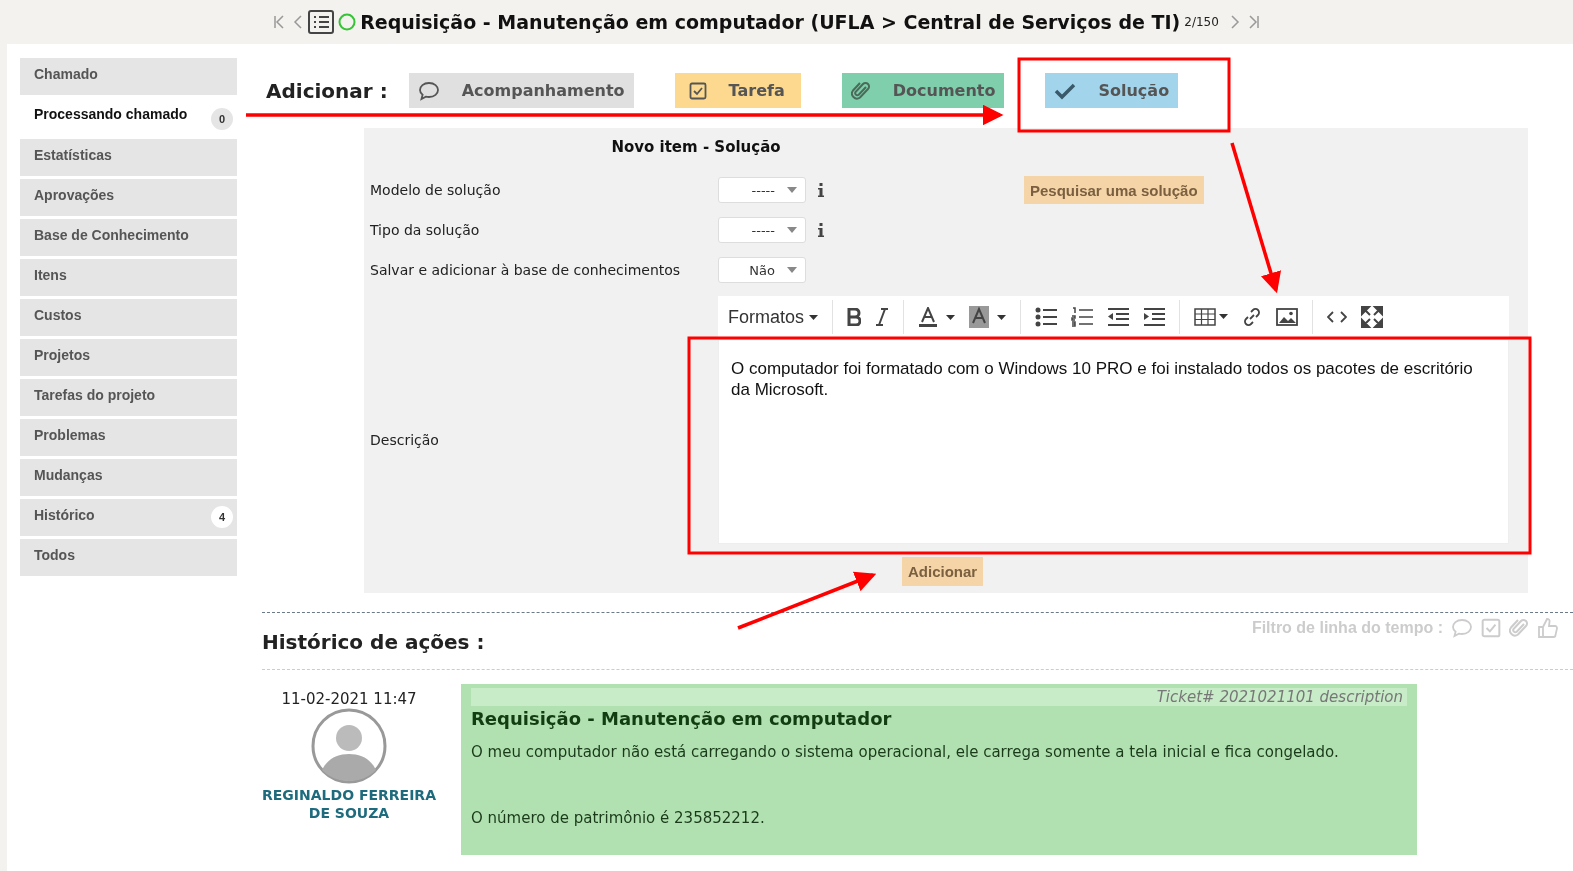 The image size is (1573, 871). Describe the element at coordinates (1548, 628) in the screenshot. I see `thumbs-up-icon` at that location.